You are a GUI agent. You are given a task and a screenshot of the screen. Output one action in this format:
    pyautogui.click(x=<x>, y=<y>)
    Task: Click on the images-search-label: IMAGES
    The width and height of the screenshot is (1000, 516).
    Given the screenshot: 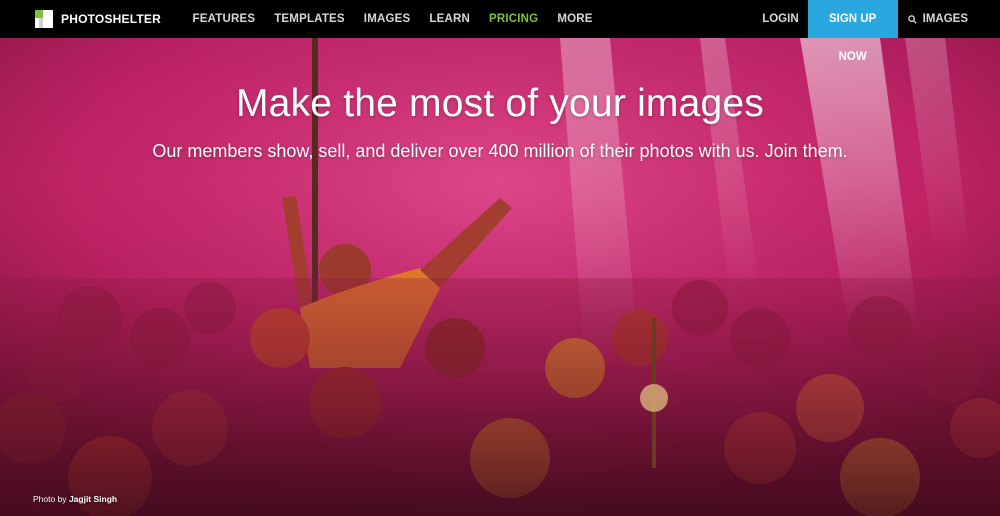 What is the action you would take?
    pyautogui.click(x=945, y=19)
    